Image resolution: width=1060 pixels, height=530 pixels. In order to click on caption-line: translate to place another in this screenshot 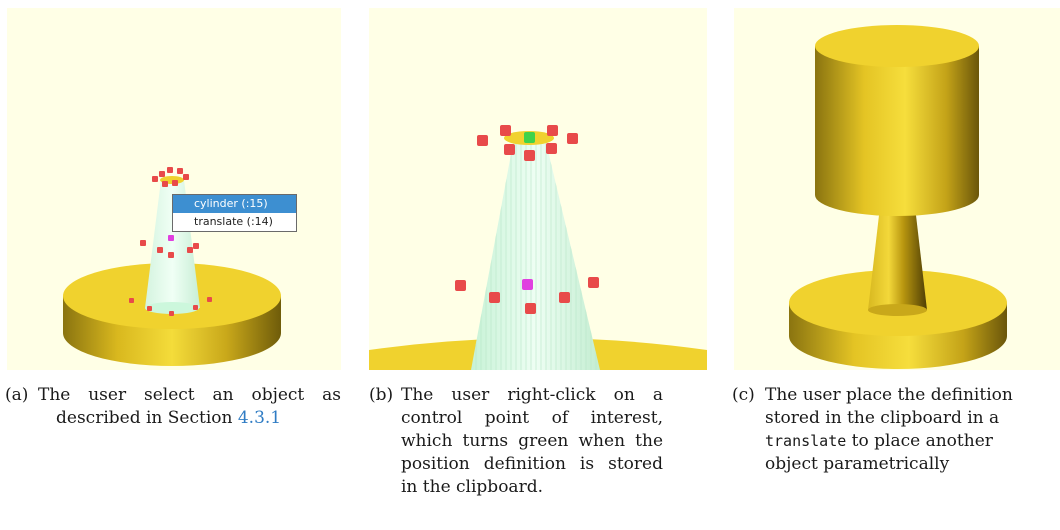, I will do `click(879, 441)`.